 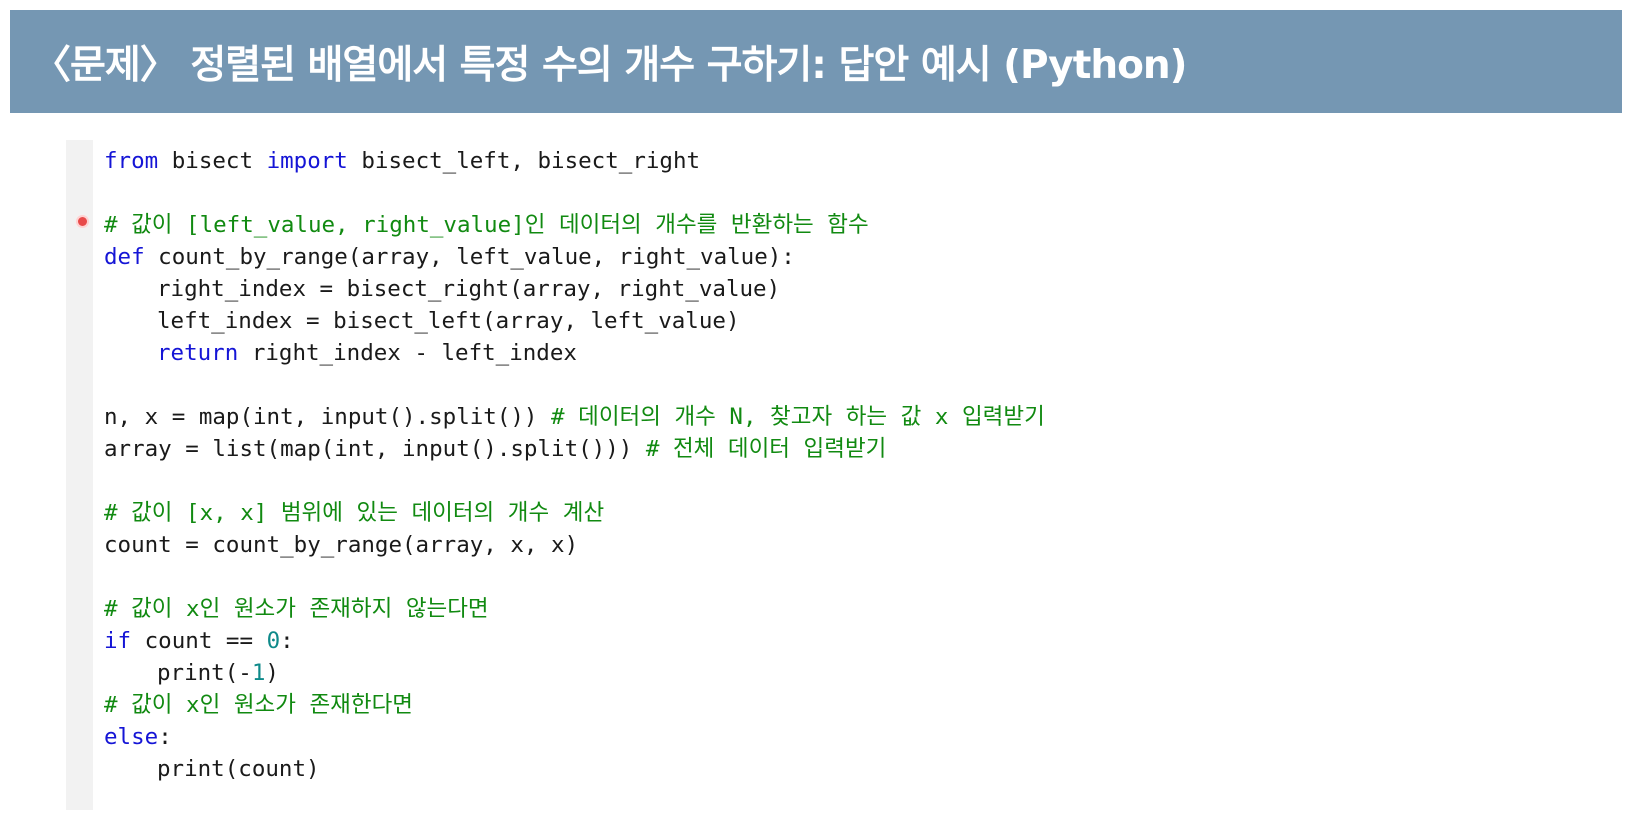 What do you see at coordinates (854, 641) in the screenshot?
I see `code-line: if count == 0:` at bounding box center [854, 641].